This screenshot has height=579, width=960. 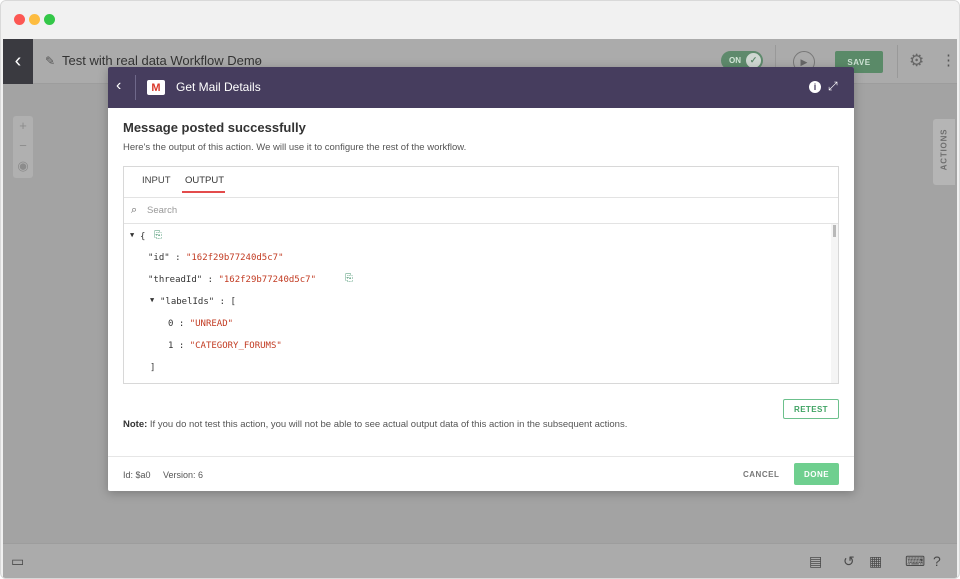 What do you see at coordinates (203, 192) in the screenshot?
I see `active-tab-indicator` at bounding box center [203, 192].